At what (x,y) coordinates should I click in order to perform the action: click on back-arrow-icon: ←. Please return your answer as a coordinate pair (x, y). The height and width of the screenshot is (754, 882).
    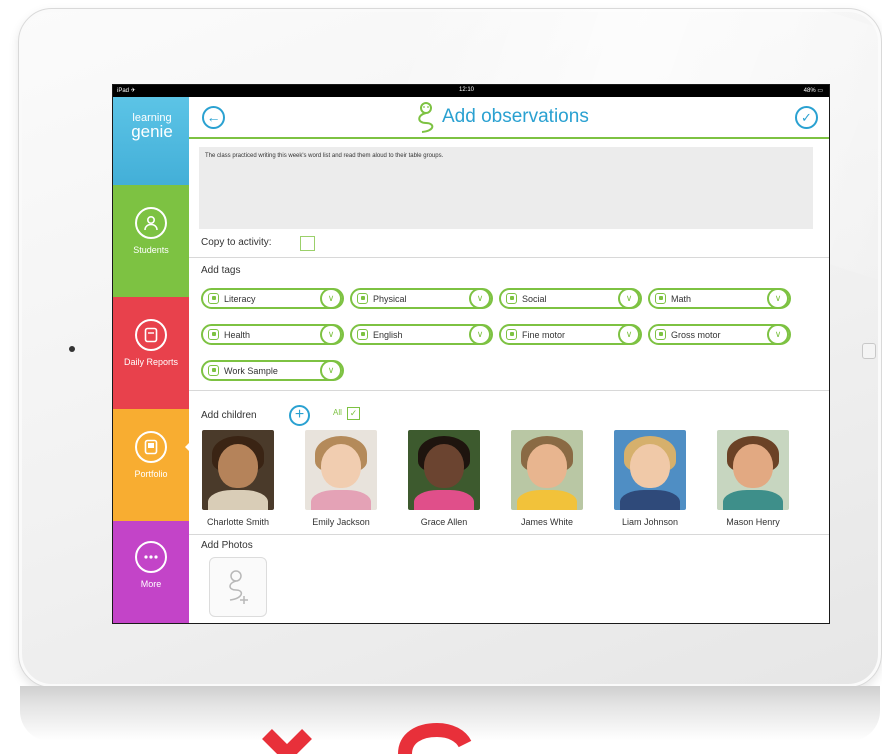
    Looking at the image, I should click on (213, 117).